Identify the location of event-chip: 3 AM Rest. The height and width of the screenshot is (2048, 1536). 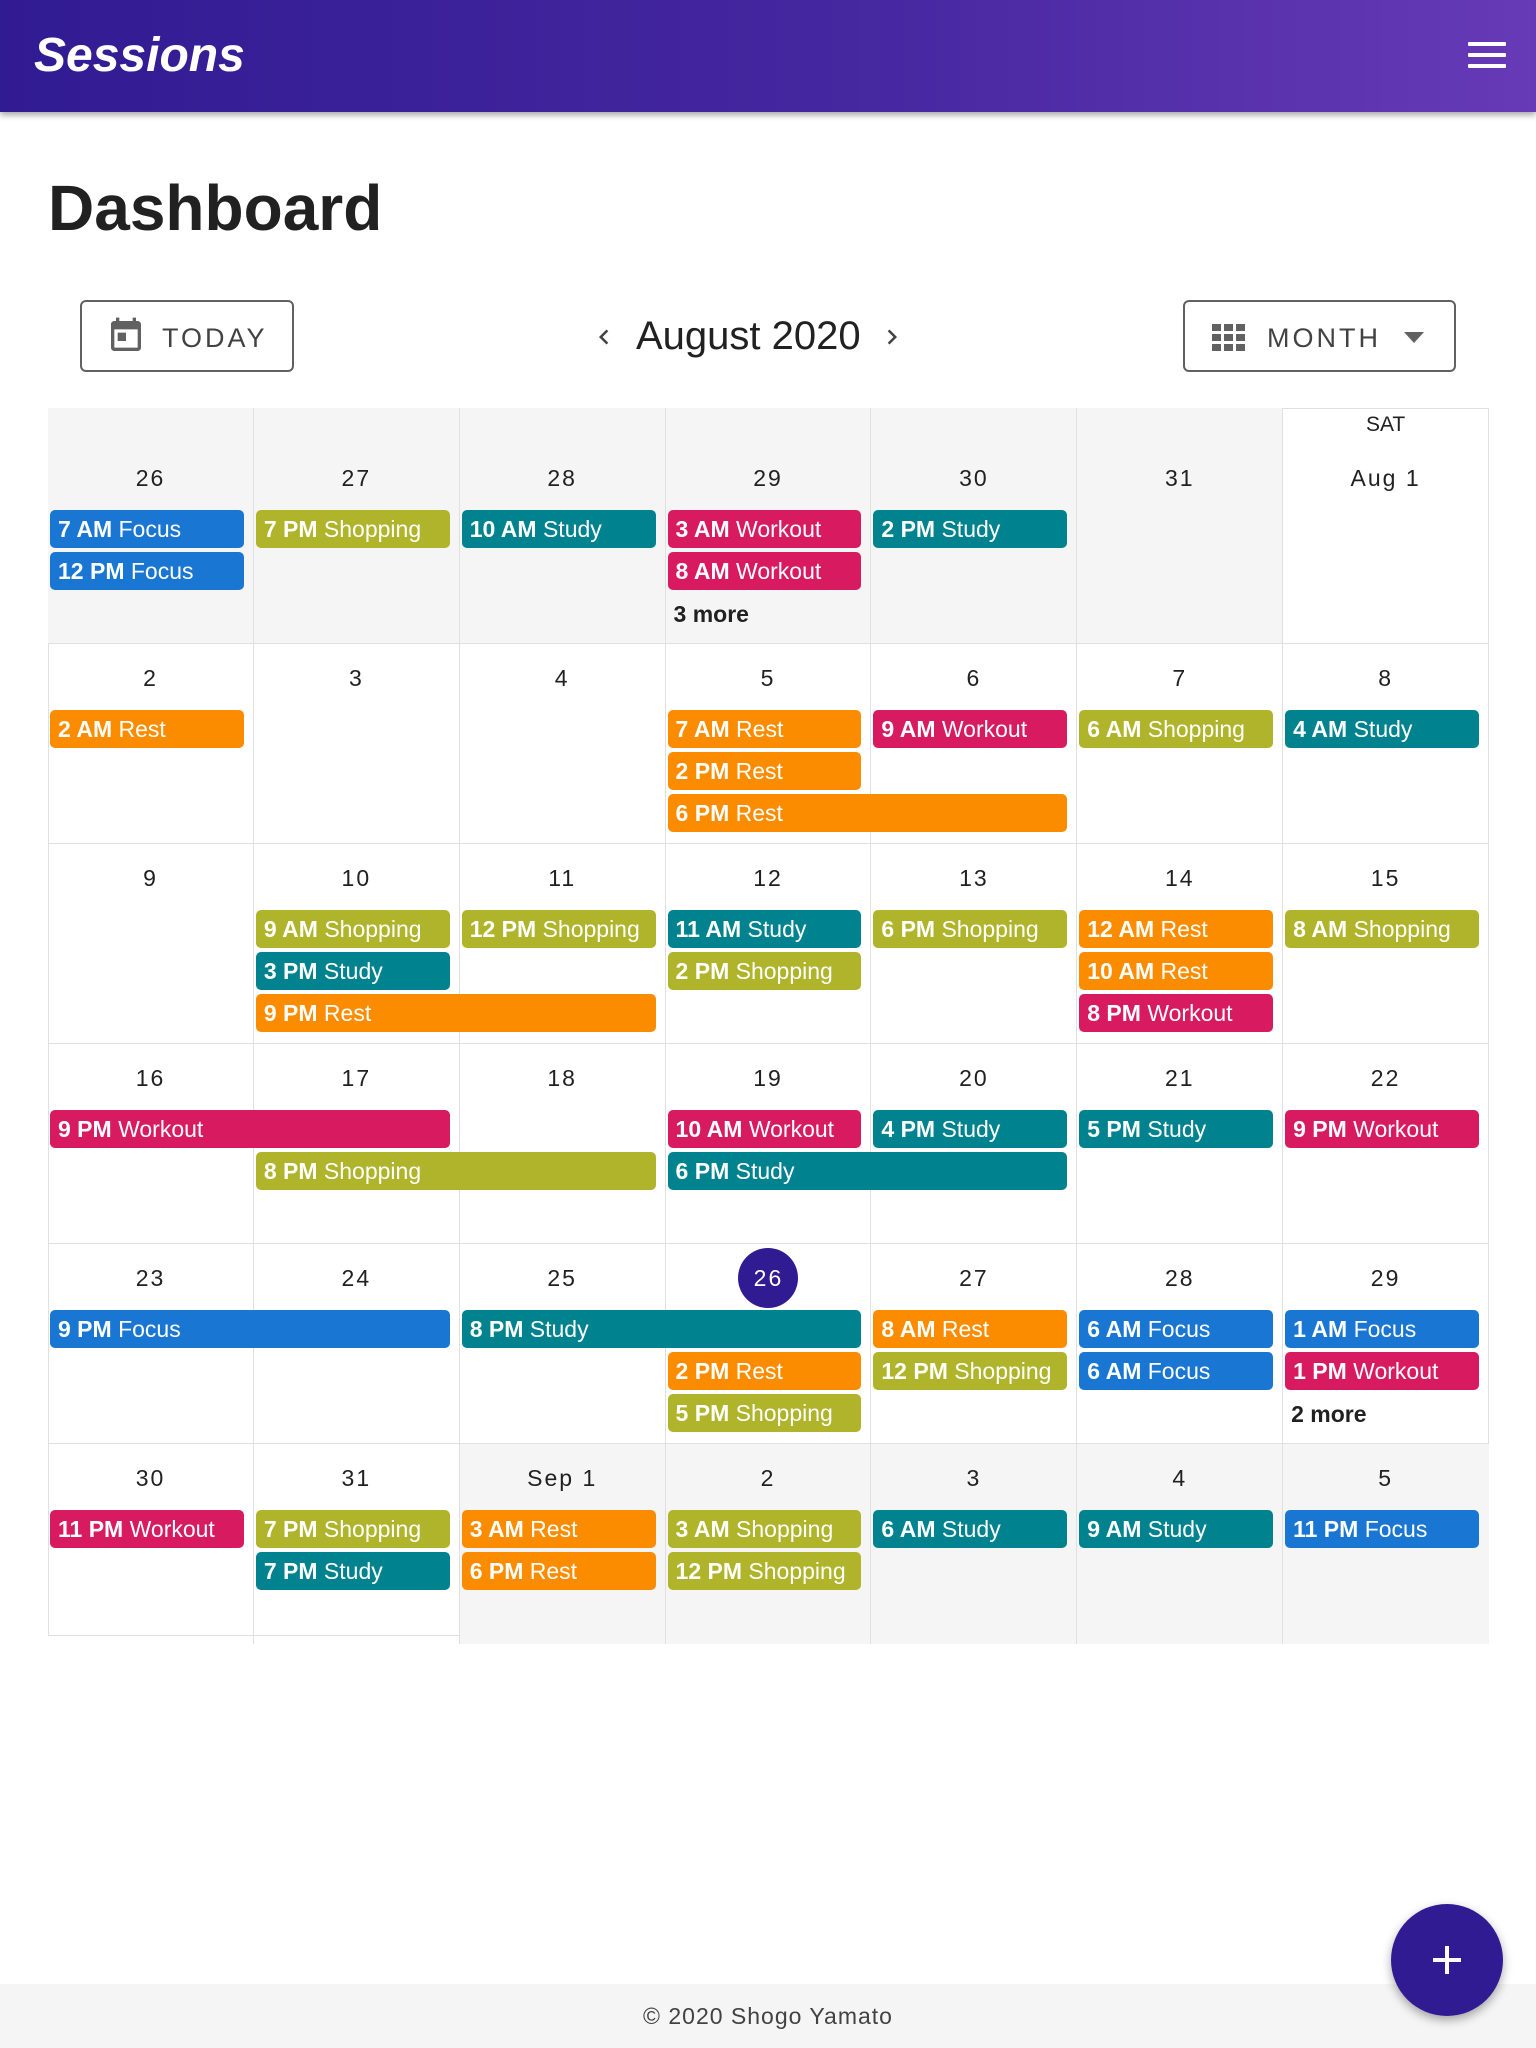
(558, 1529).